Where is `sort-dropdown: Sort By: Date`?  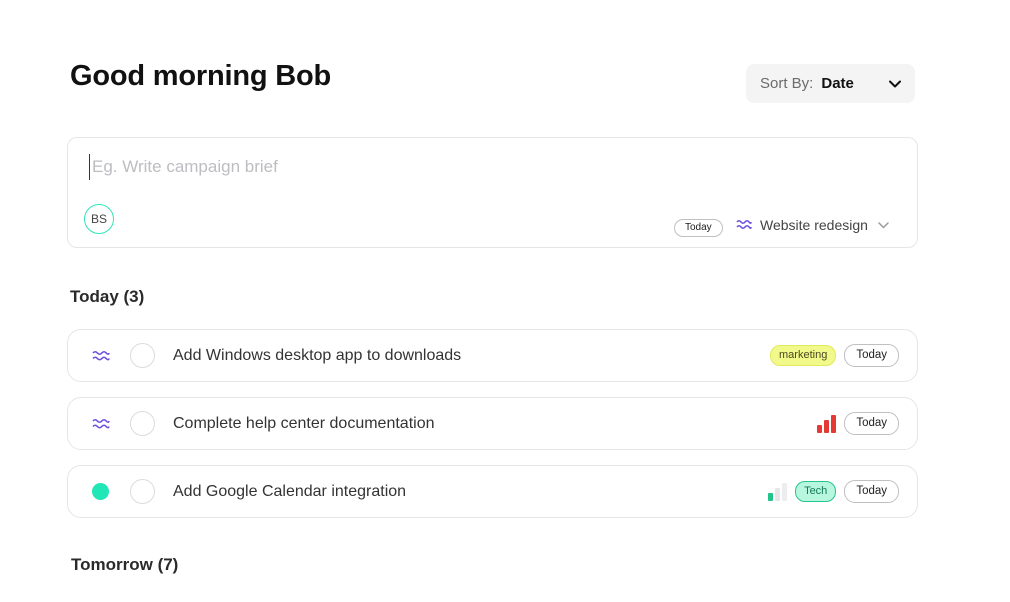 sort-dropdown: Sort By: Date is located at coordinates (830, 83).